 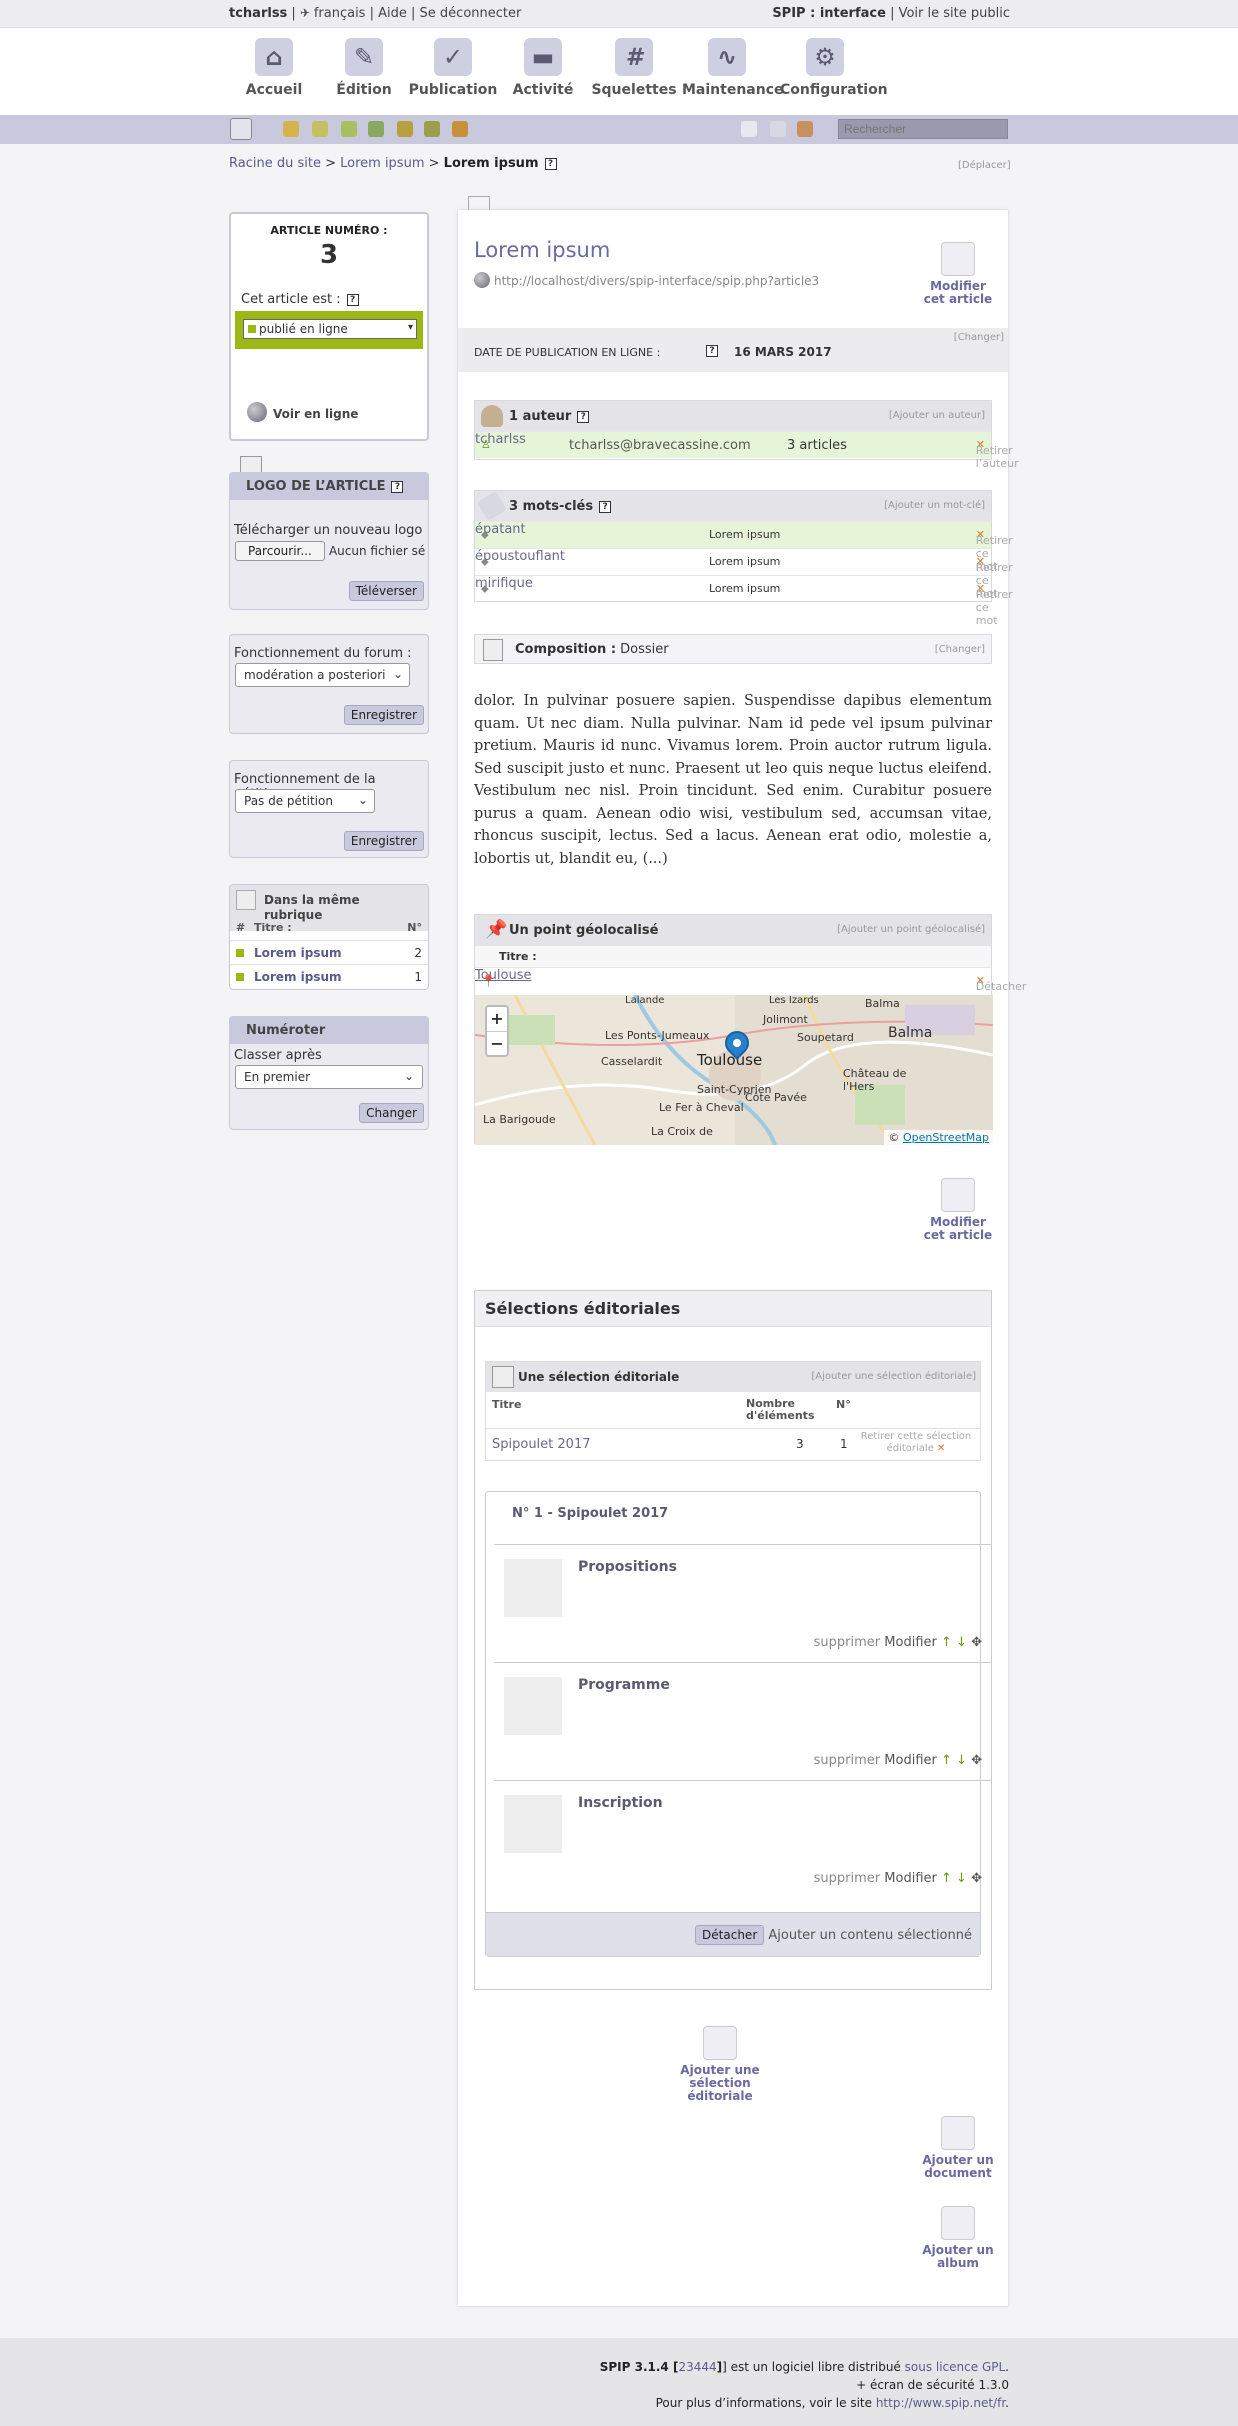 I want to click on detach-geo-link: Détacher ✕, so click(x=1001, y=983).